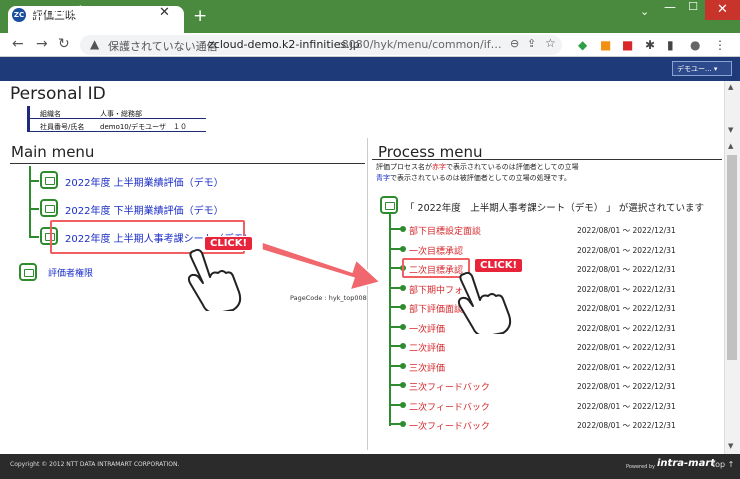 The width and height of the screenshot is (740, 479). Describe the element at coordinates (605, 45) in the screenshot. I see `extension-amazon-icon: ■` at that location.